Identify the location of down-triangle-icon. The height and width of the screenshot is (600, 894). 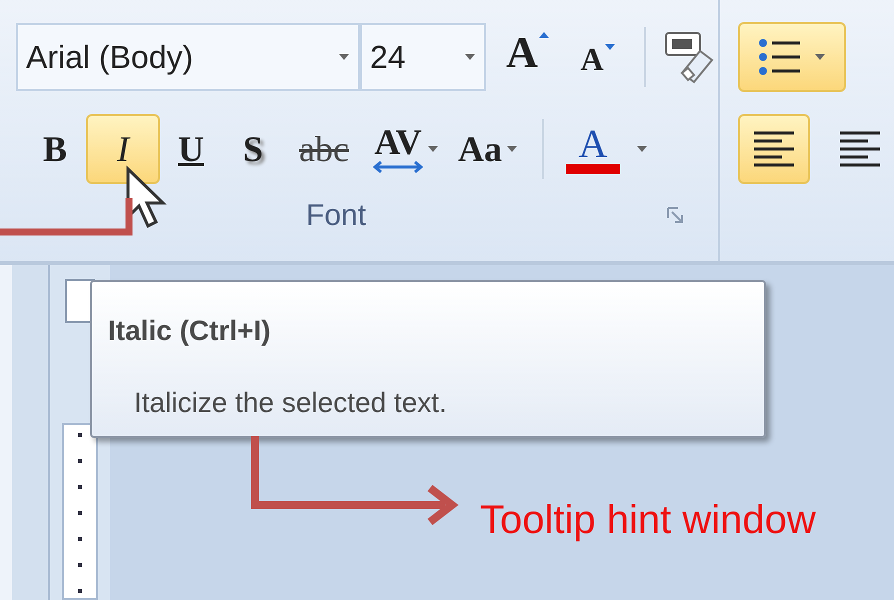
(610, 47).